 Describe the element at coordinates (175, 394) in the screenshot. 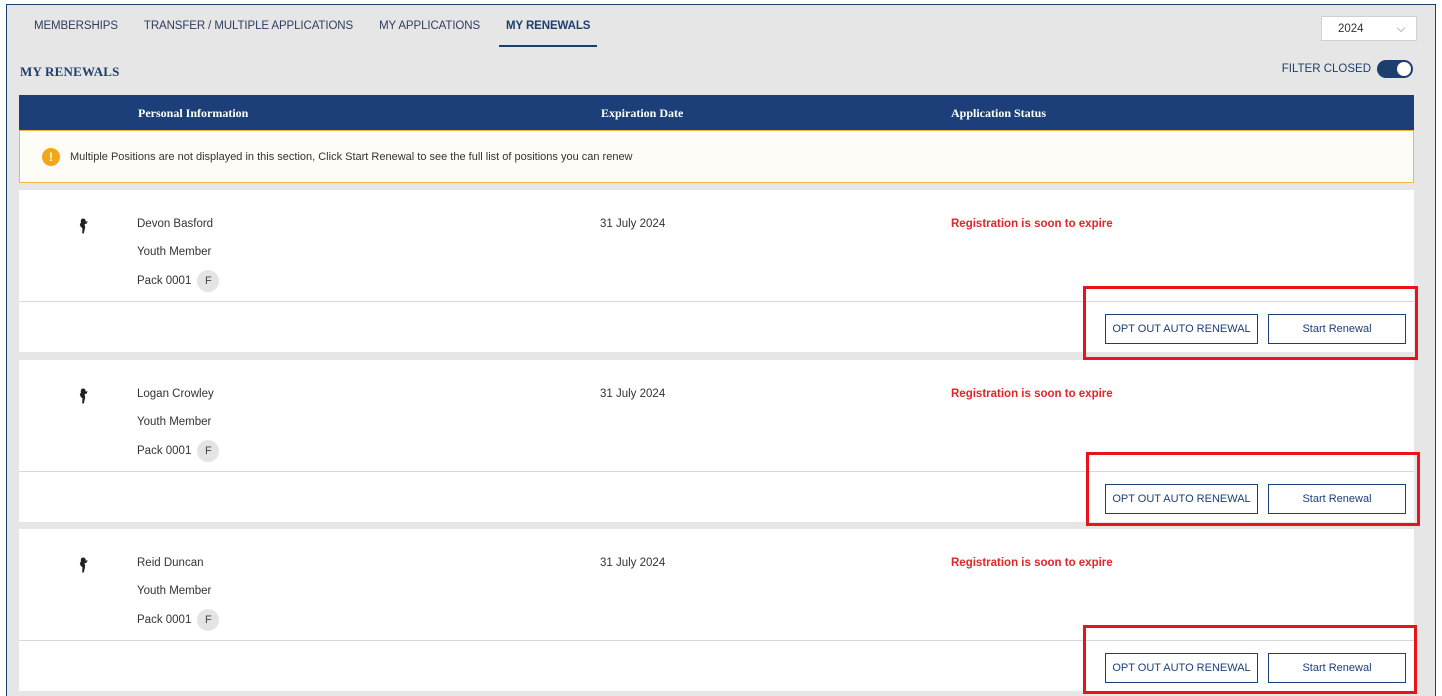

I see `member-name: Logan Crowley` at that location.